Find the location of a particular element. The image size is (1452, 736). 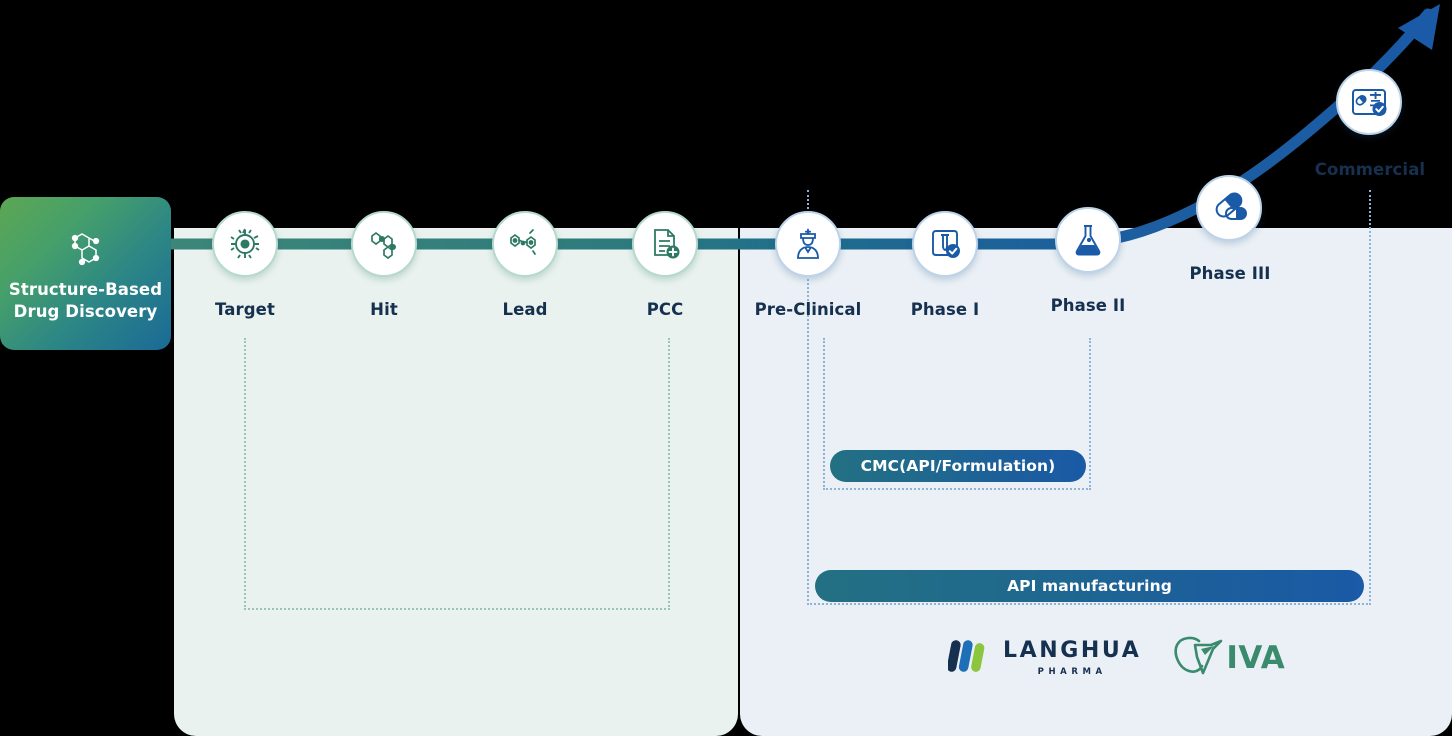

workstream-pill-api-manufacturing: API manufacturing is located at coordinates (1089, 586).